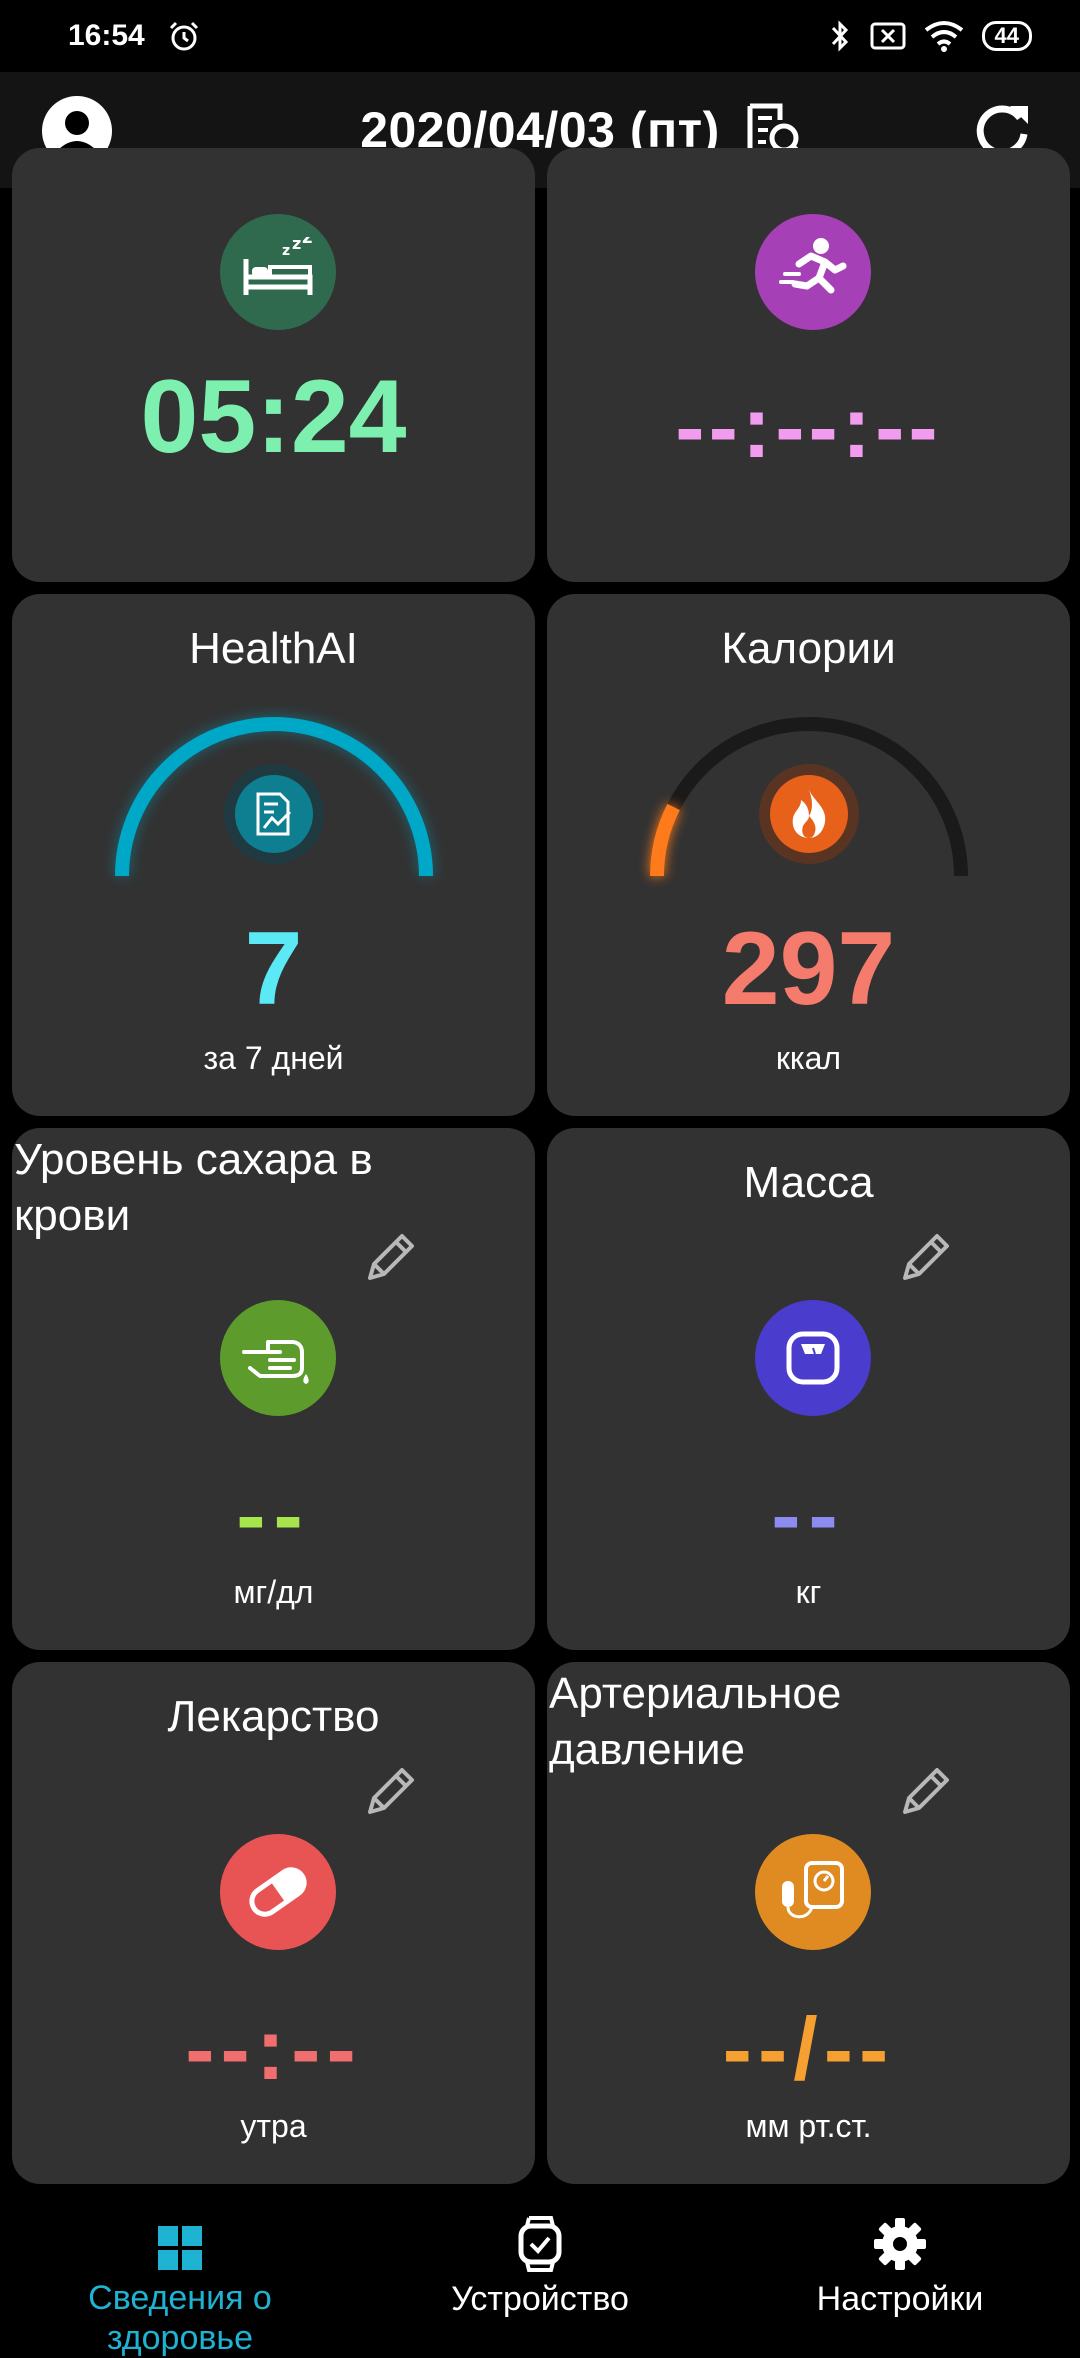 The height and width of the screenshot is (2358, 1080). What do you see at coordinates (183, 36) in the screenshot?
I see `alarm-icon` at bounding box center [183, 36].